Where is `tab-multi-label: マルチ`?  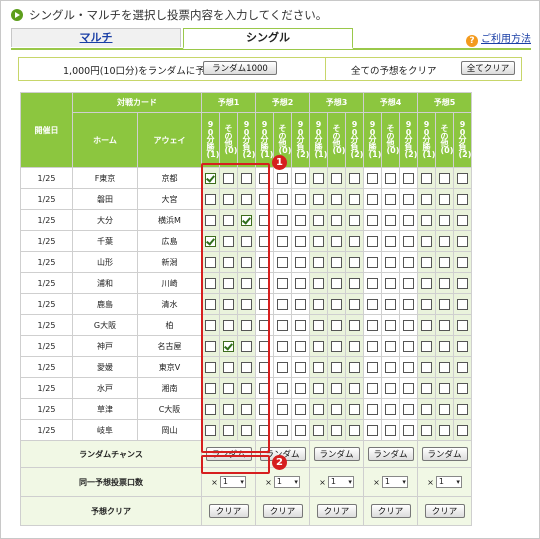
tab-multi-label: マルチ is located at coordinates (96, 37).